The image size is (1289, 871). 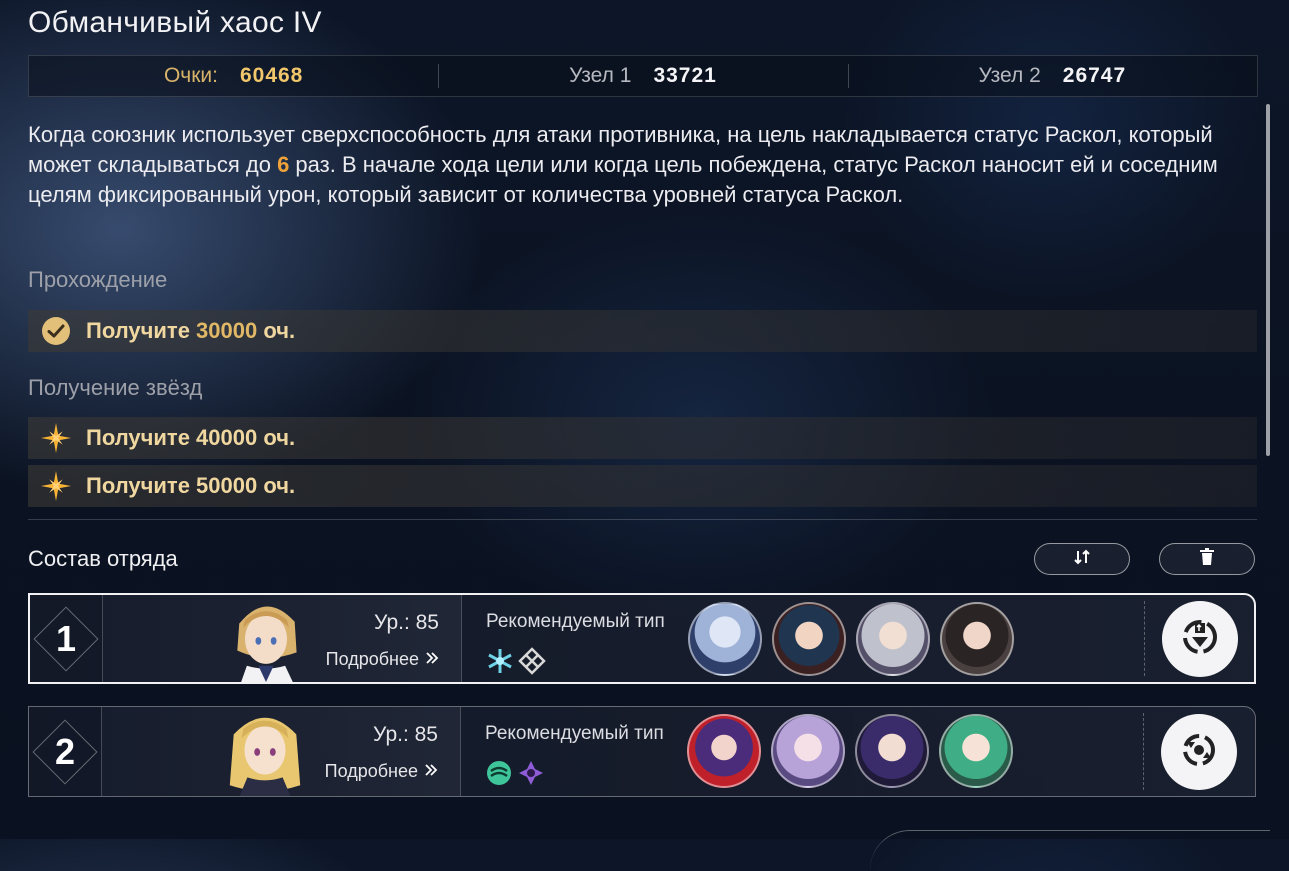 I want to click on completion-label: Прохождение, so click(x=98, y=279).